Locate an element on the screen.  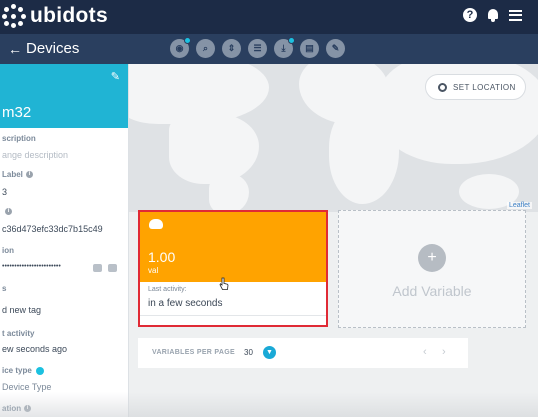
token-label: ion is located at coordinates (8, 250).